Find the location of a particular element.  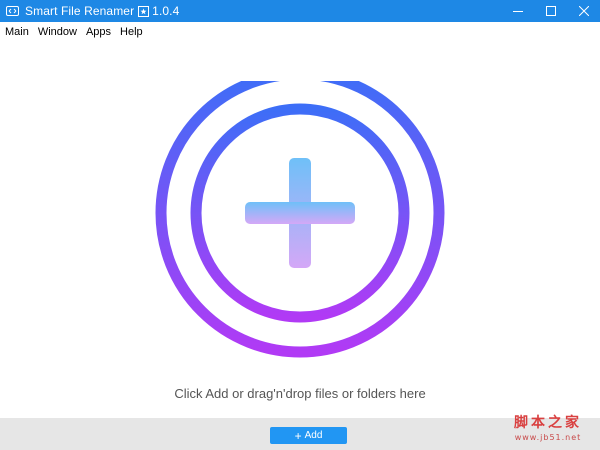

add-button: + Add is located at coordinates (308, 435).